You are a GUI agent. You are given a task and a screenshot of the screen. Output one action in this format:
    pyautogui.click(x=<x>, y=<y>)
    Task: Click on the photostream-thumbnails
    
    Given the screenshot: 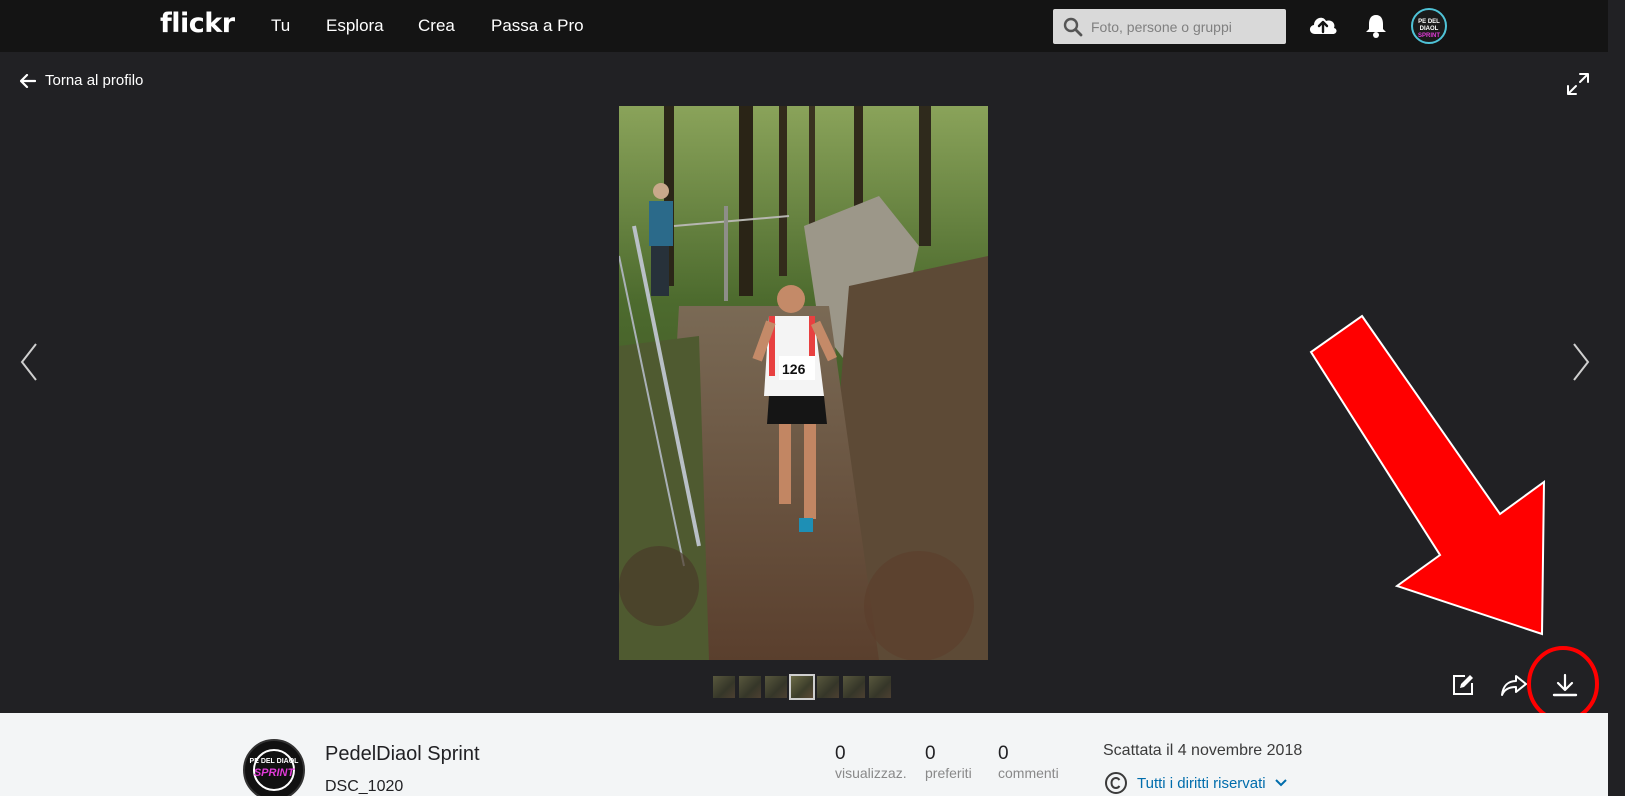 What is the action you would take?
    pyautogui.click(x=802, y=687)
    